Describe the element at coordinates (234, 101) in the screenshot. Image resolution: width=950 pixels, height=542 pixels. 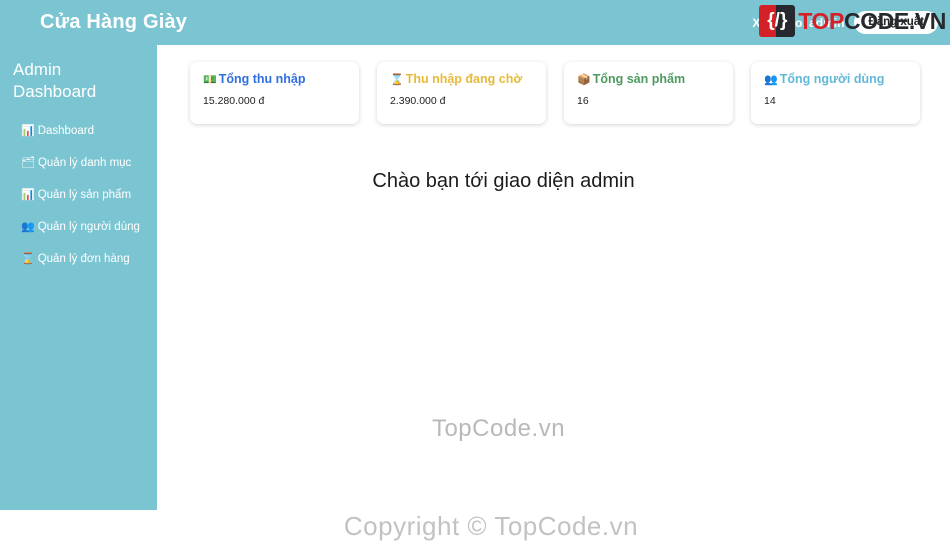
I see `stat-card-value: 15.280.000 đ` at that location.